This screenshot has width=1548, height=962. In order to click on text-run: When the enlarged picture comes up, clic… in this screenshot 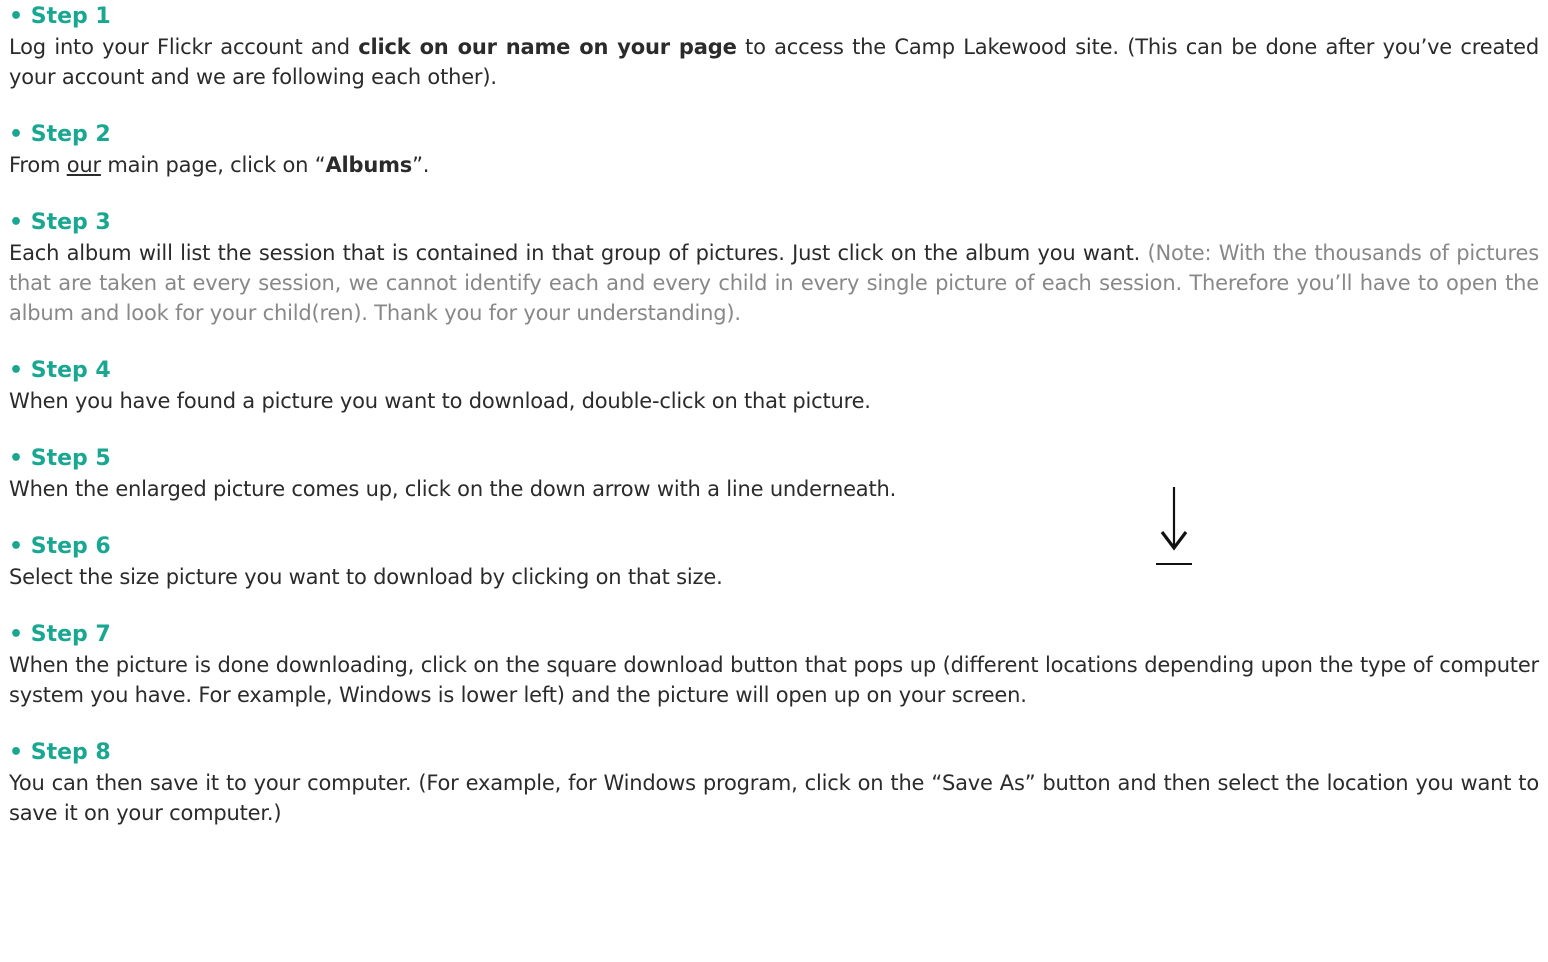, I will do `click(453, 489)`.